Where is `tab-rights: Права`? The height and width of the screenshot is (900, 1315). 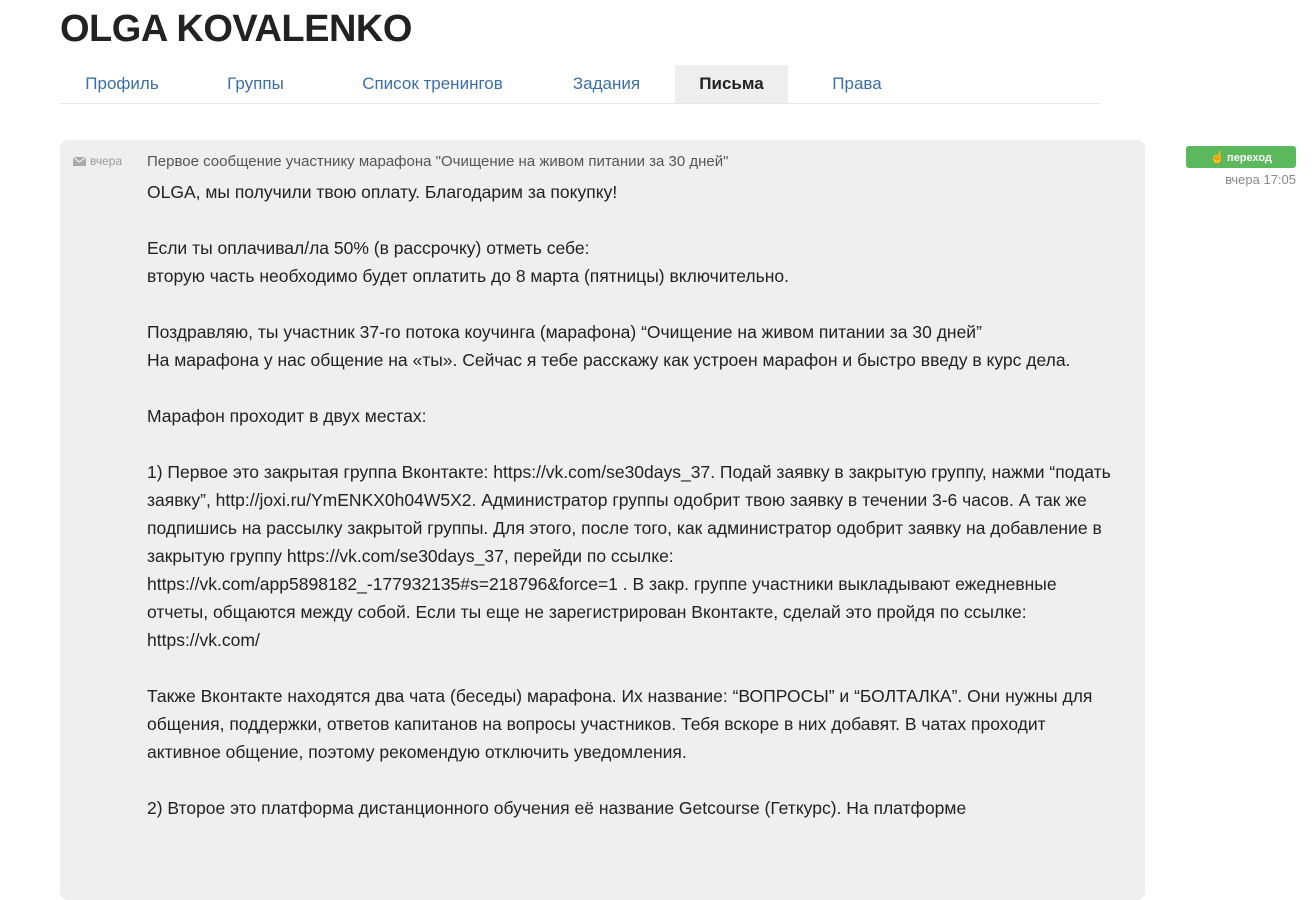 tab-rights: Права is located at coordinates (857, 84).